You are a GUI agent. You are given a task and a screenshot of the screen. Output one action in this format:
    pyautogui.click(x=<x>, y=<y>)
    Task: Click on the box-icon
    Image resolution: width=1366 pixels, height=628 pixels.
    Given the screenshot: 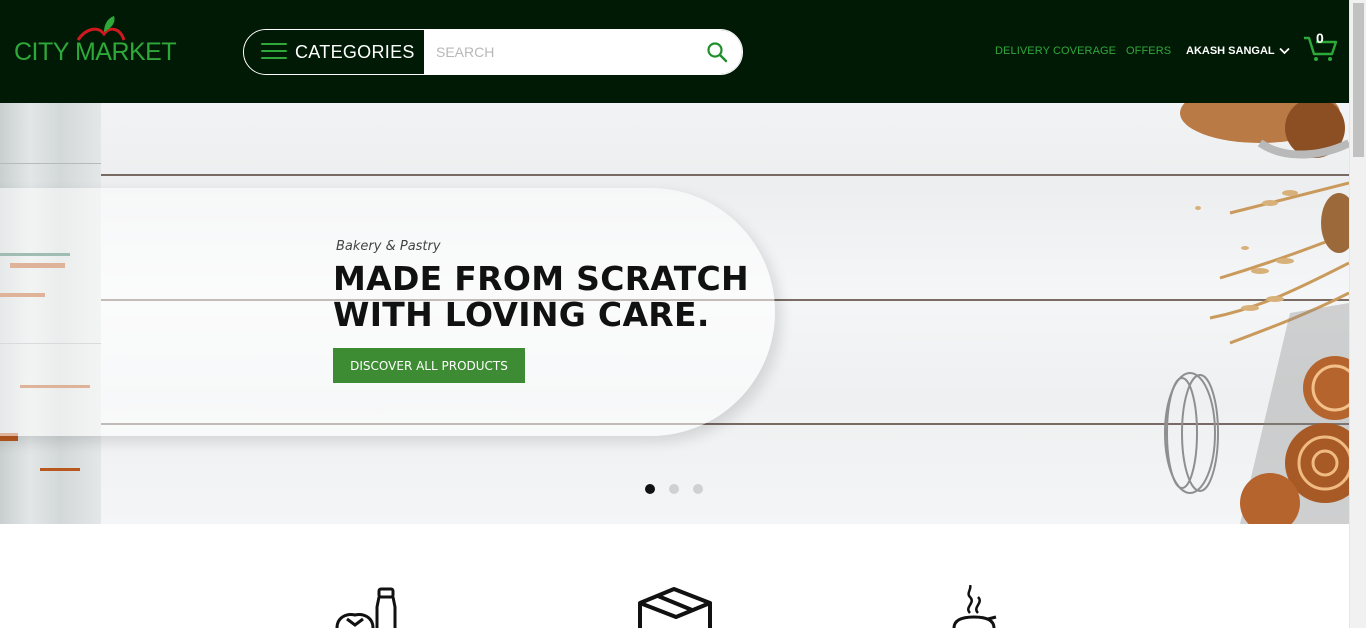 What is the action you would take?
    pyautogui.click(x=675, y=607)
    